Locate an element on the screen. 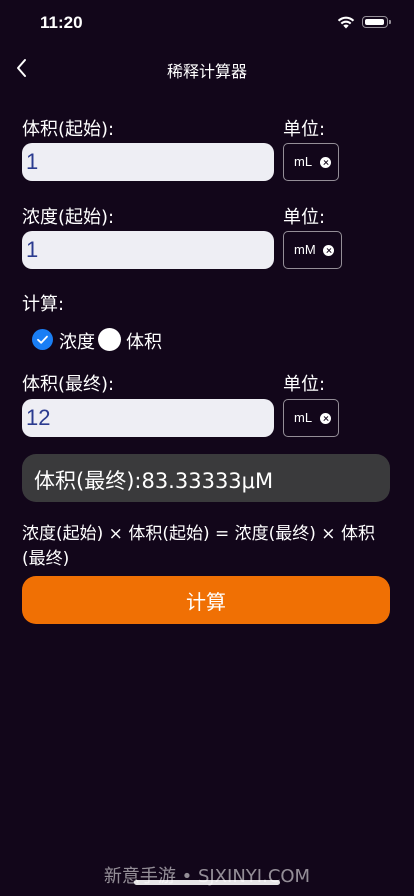 The height and width of the screenshot is (896, 414). initial-concentration-unit-label: 单位: is located at coordinates (304, 217).